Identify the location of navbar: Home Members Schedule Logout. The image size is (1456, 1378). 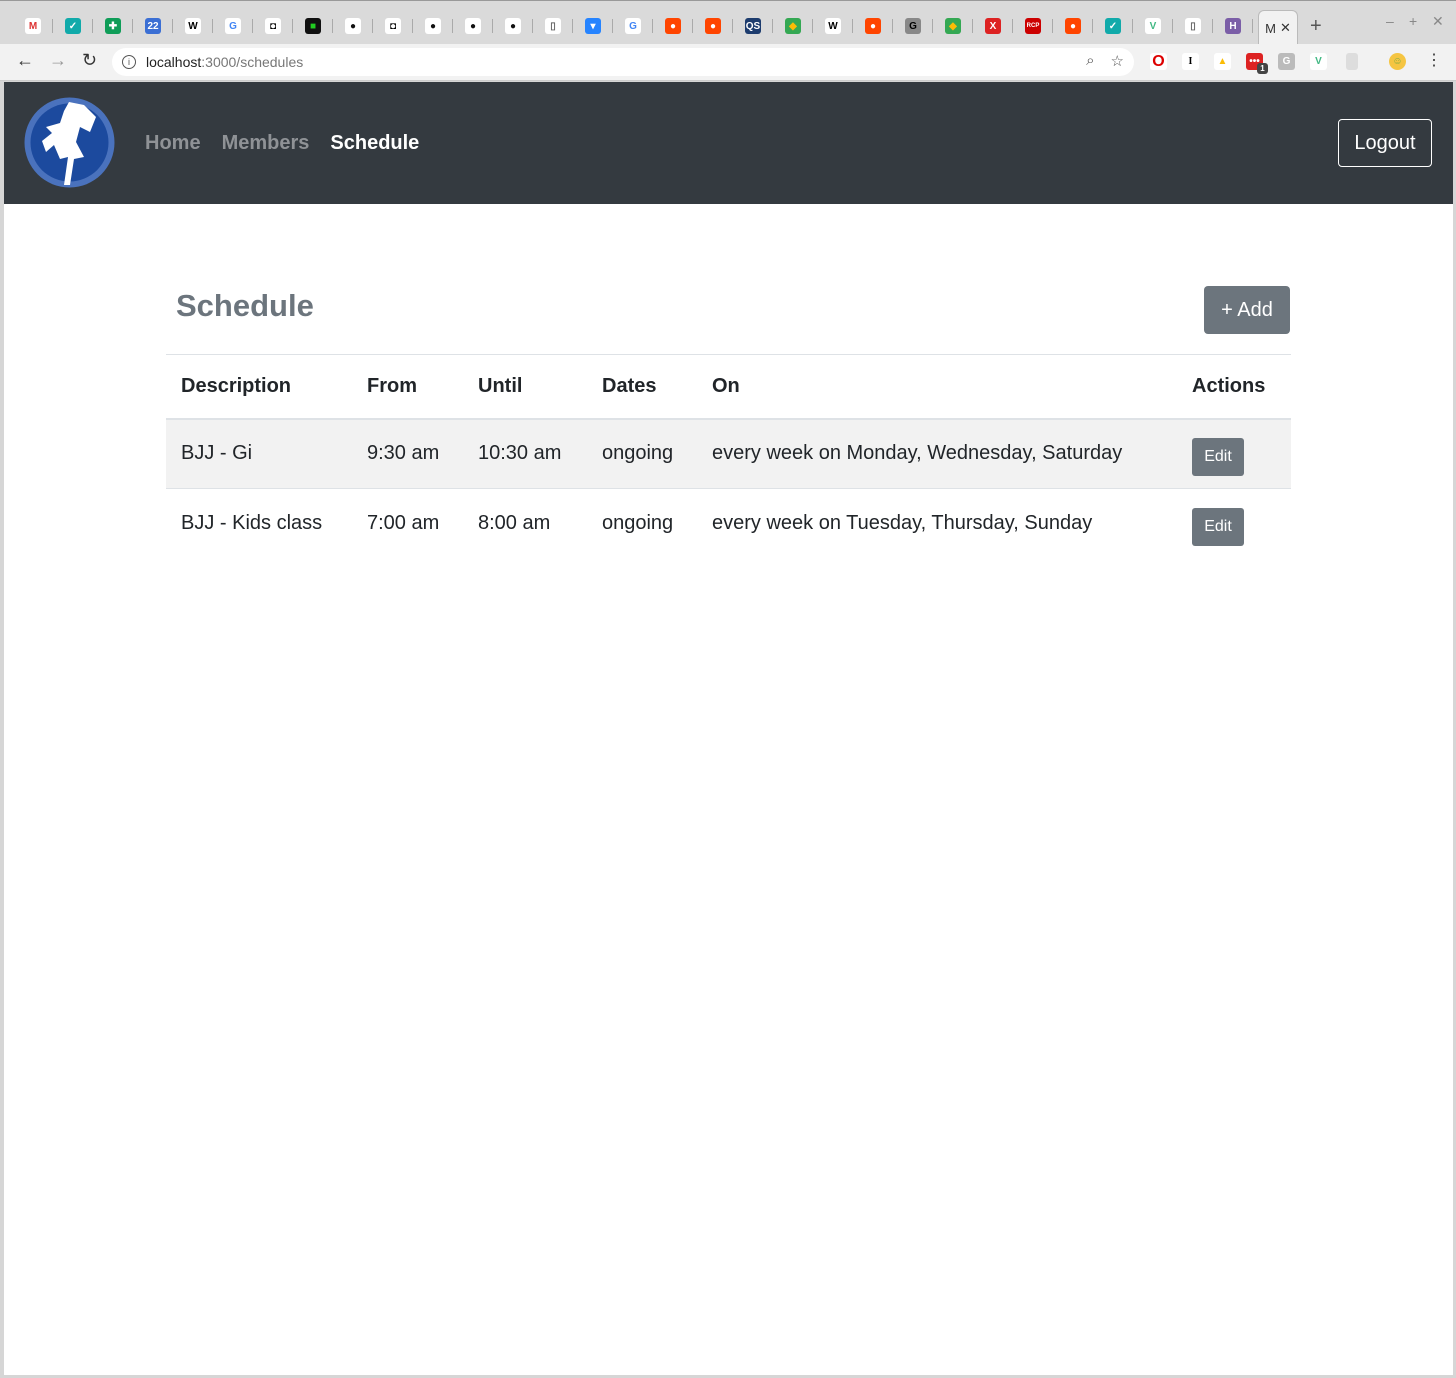
(728, 143).